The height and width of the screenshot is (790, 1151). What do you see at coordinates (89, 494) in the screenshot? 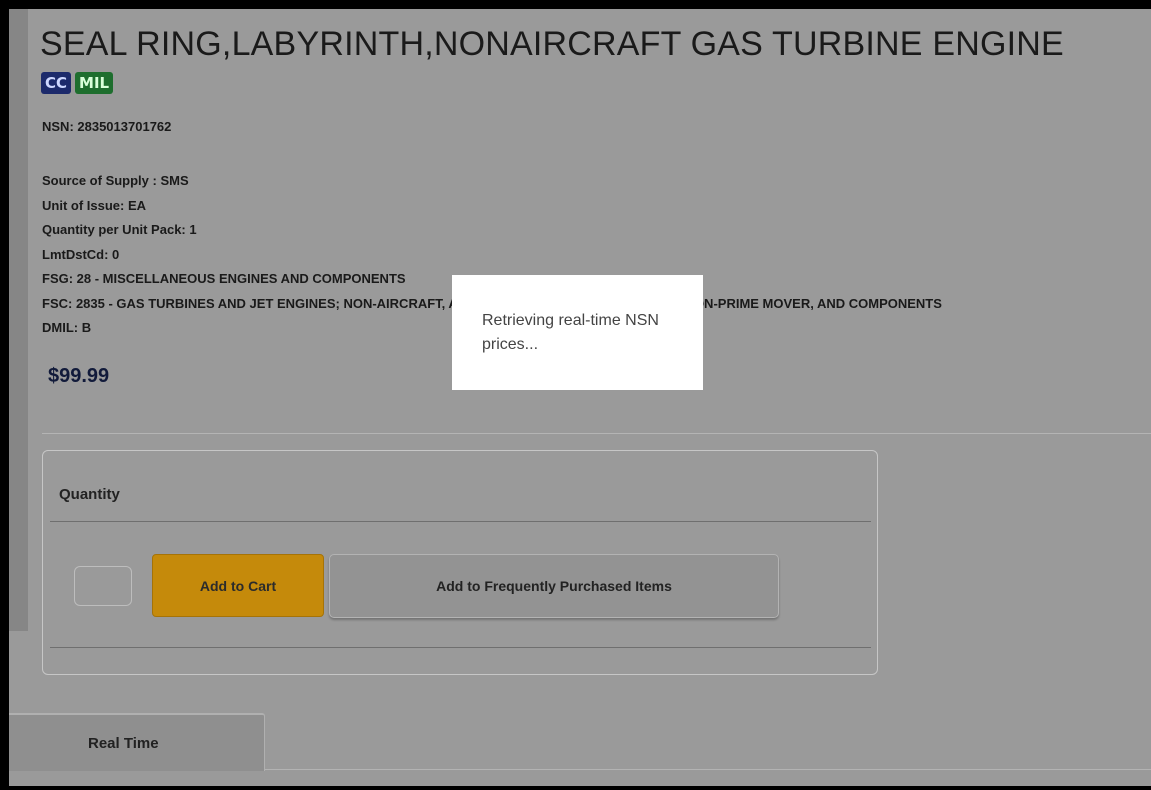
I see `quantity-label: Quantity` at bounding box center [89, 494].